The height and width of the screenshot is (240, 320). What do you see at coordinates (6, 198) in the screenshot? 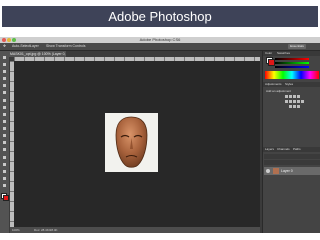
I see `background-color-swatch` at bounding box center [6, 198].